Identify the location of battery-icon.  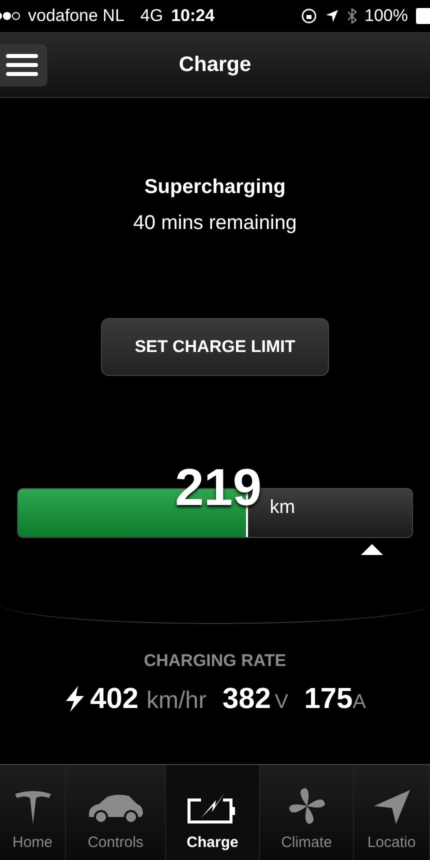
(423, 16).